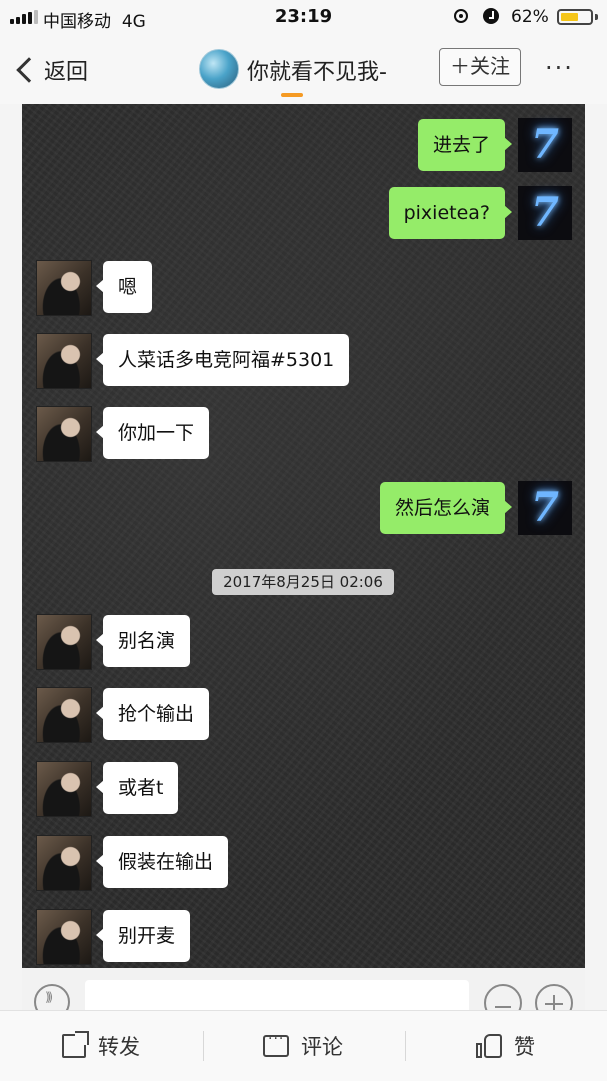 The width and height of the screenshot is (607, 1081). What do you see at coordinates (569, 17) in the screenshot?
I see `battery-fill` at bounding box center [569, 17].